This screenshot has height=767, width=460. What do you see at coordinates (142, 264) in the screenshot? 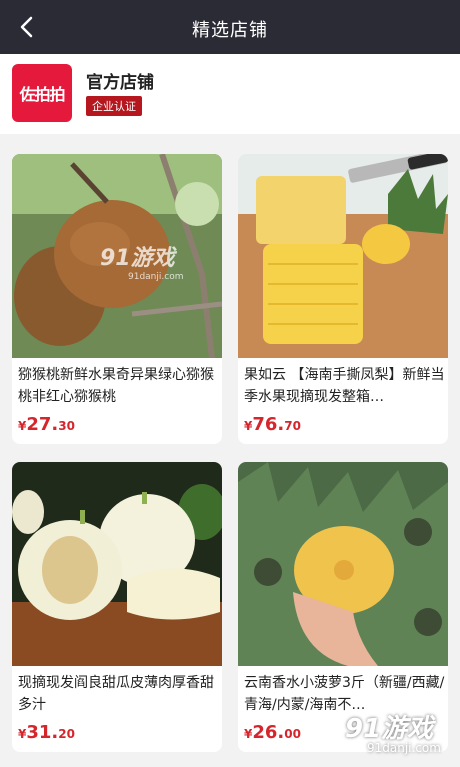
I see `watermark-logo: 91游戏 91danji.com` at bounding box center [142, 264].